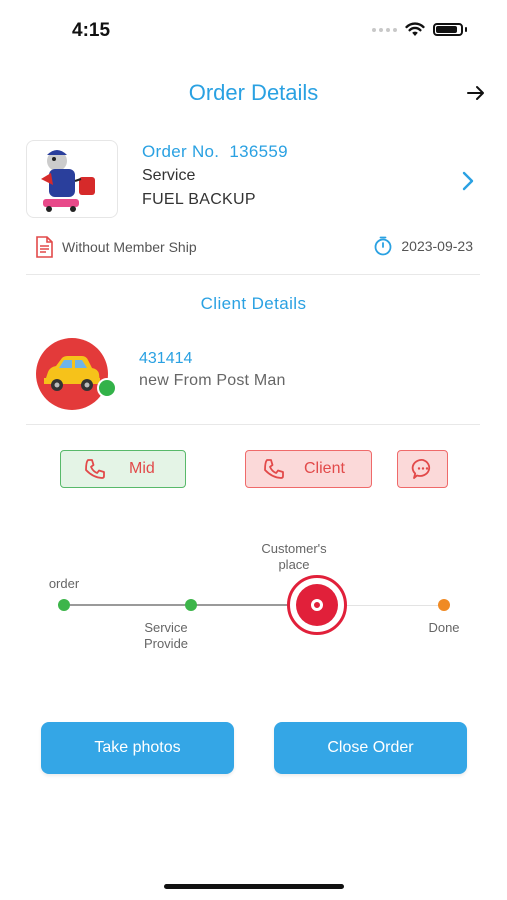 The width and height of the screenshot is (507, 900). I want to click on call-mid-button: Mid, so click(123, 469).